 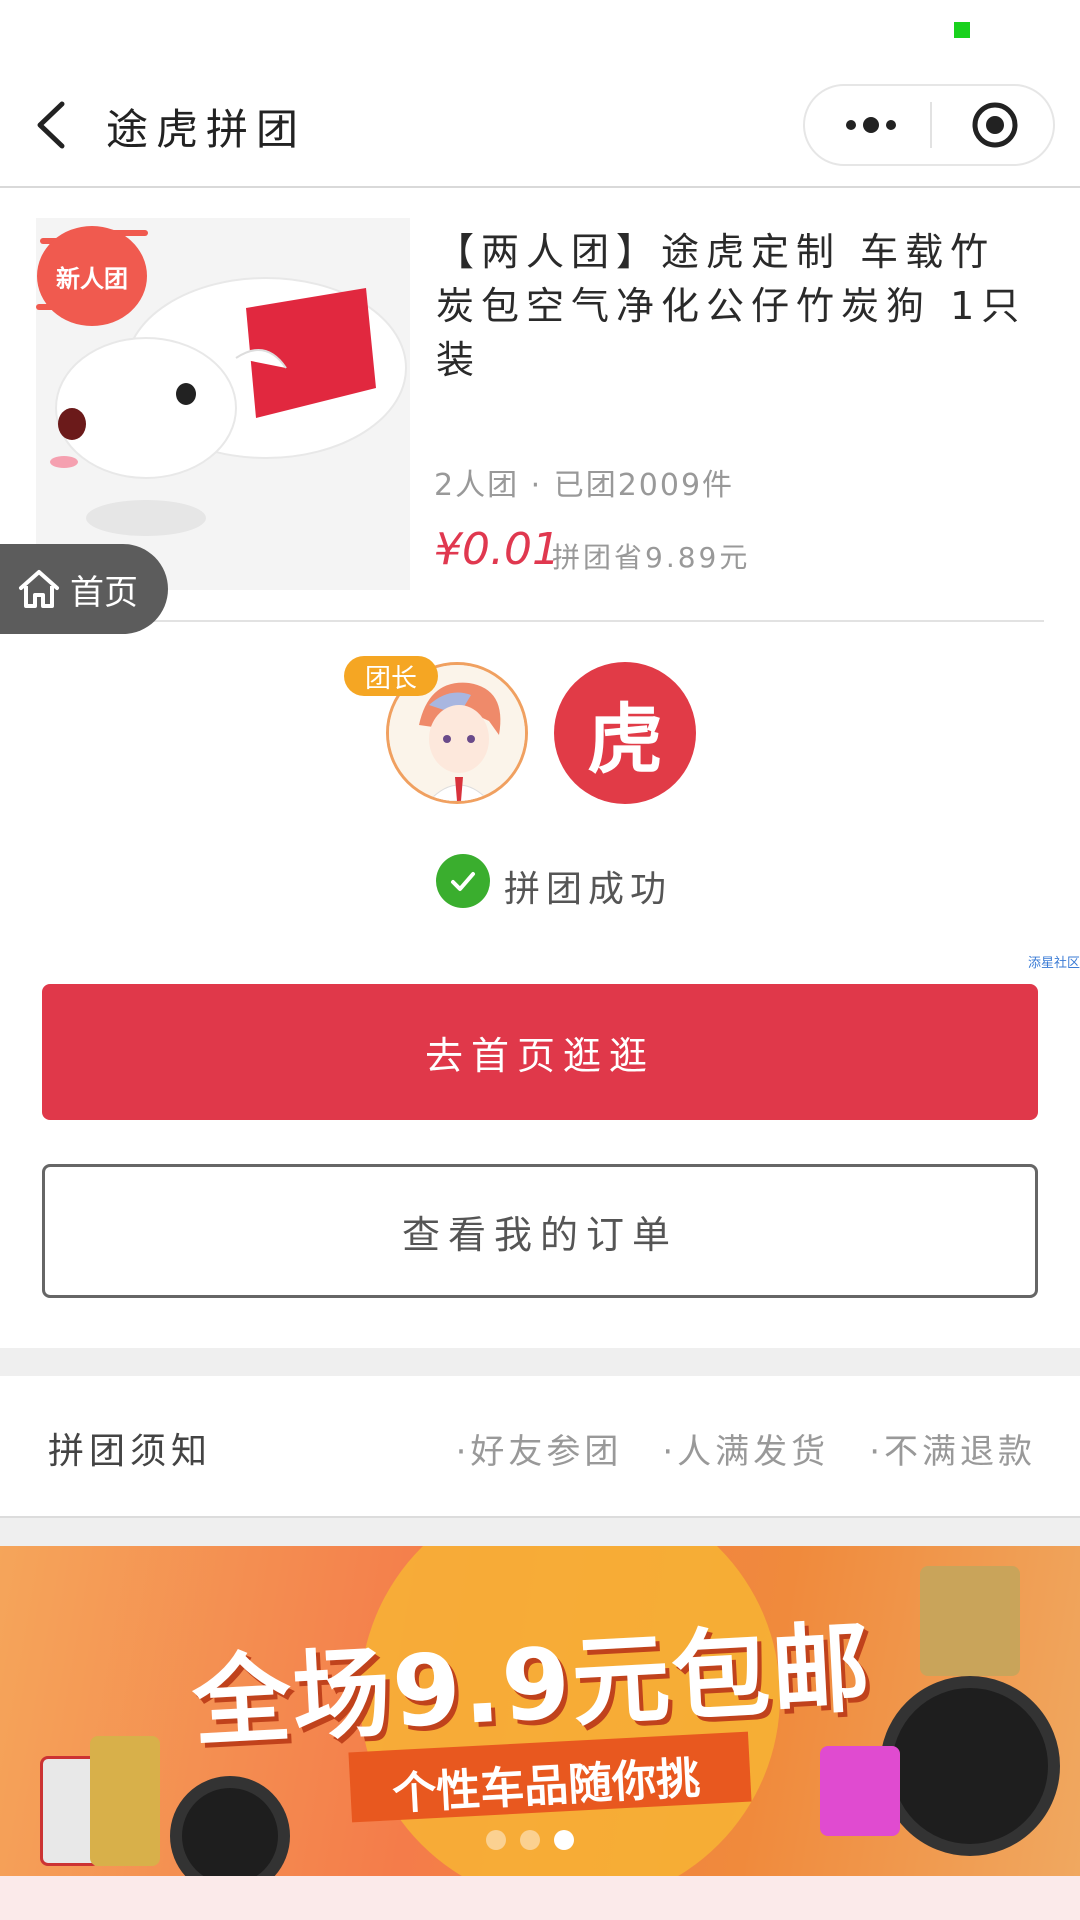 I want to click on new-user-badge: 新人团, so click(x=92, y=276).